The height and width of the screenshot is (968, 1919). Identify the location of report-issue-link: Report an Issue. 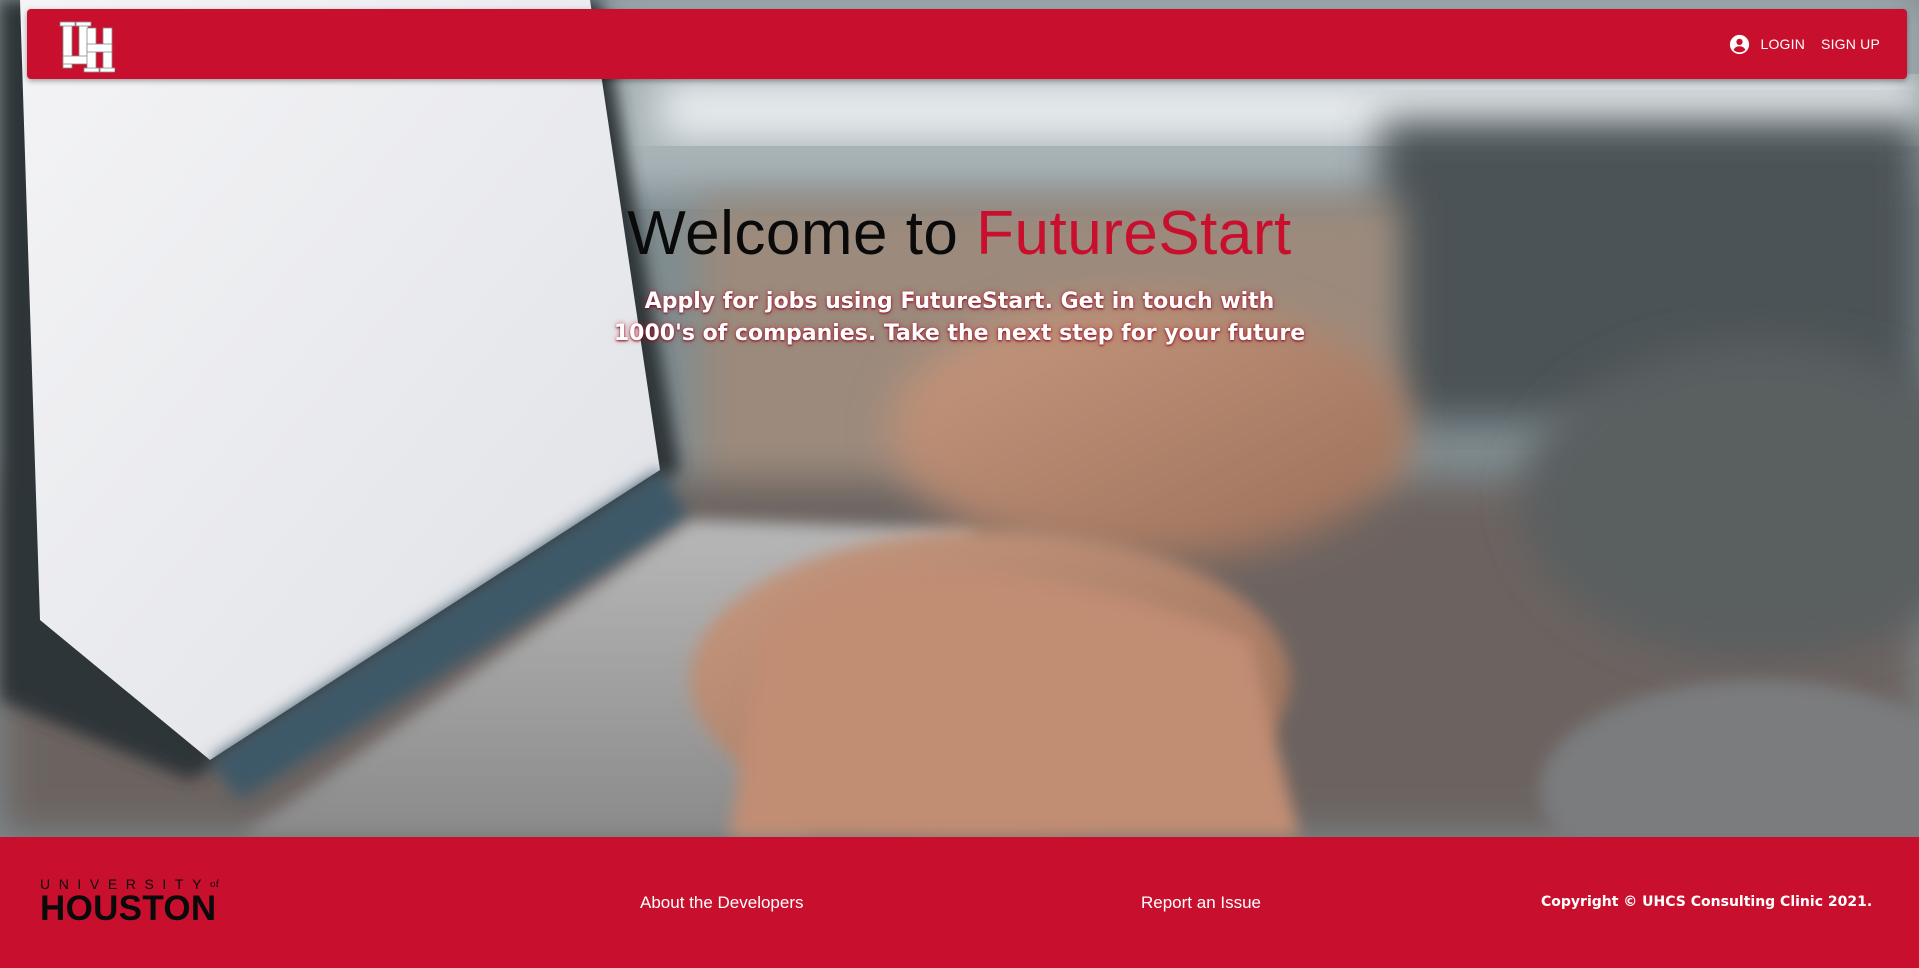
(1201, 903).